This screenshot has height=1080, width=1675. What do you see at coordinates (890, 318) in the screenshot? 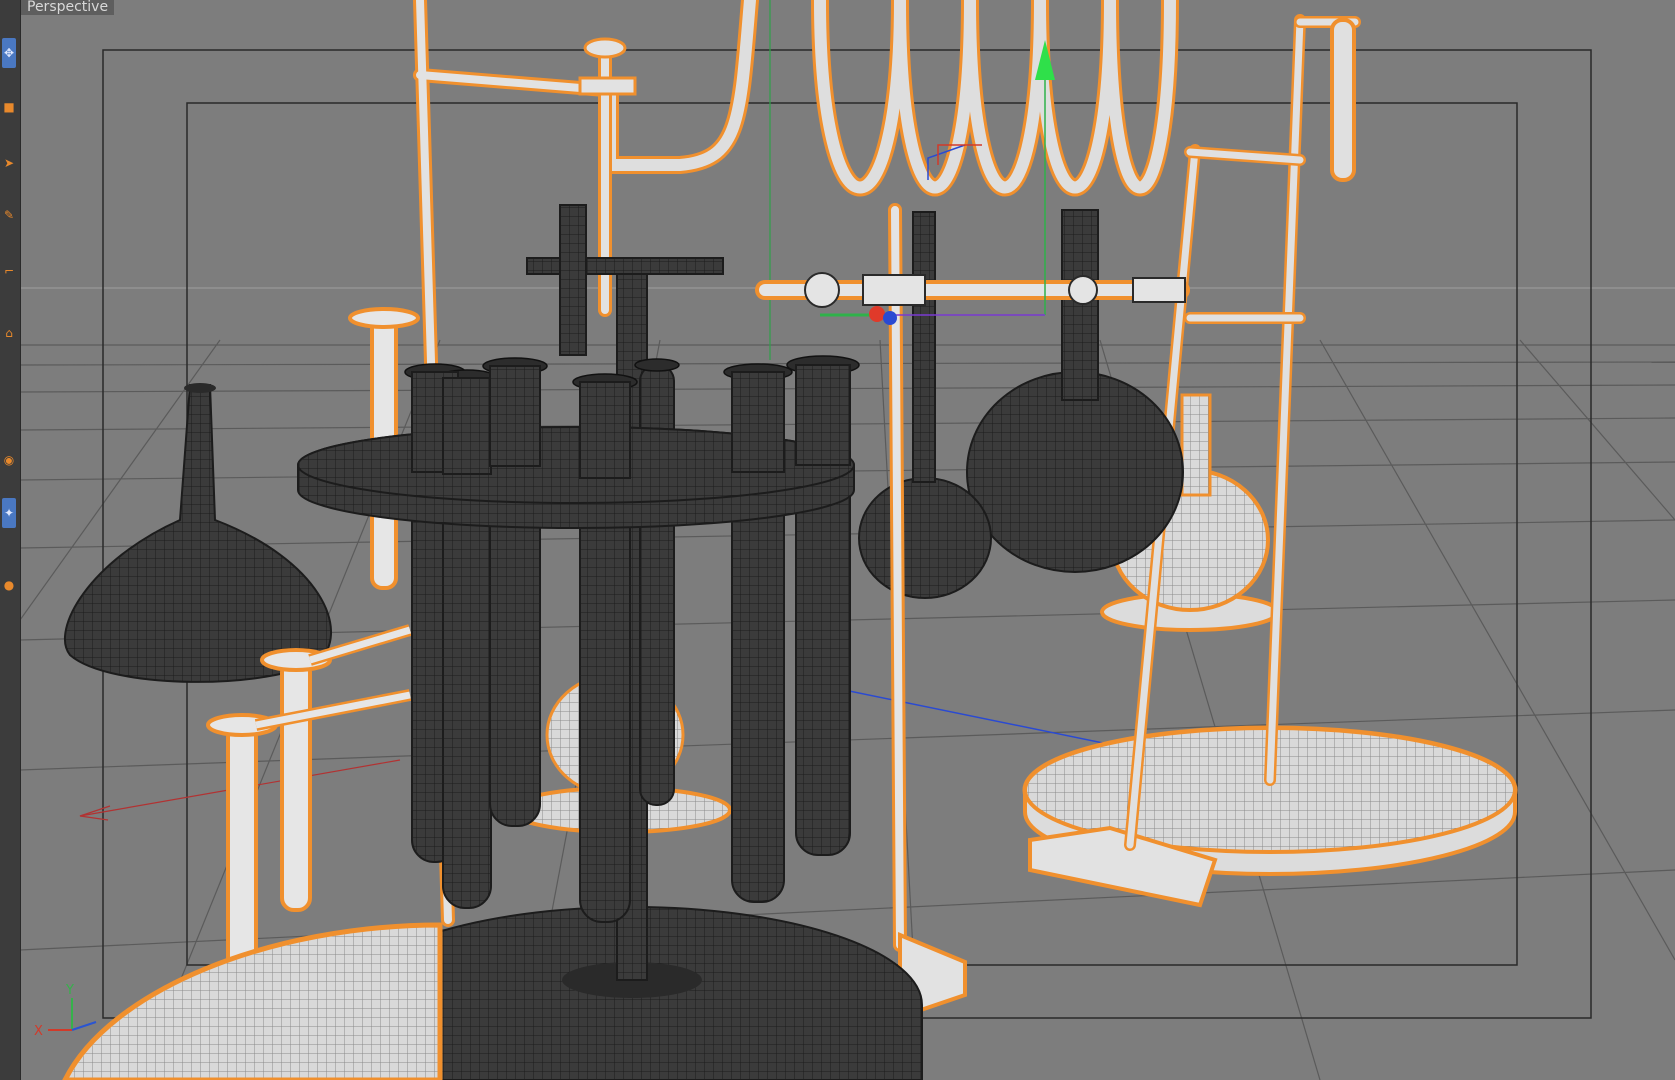
I see `gizmo-z-handle` at bounding box center [890, 318].